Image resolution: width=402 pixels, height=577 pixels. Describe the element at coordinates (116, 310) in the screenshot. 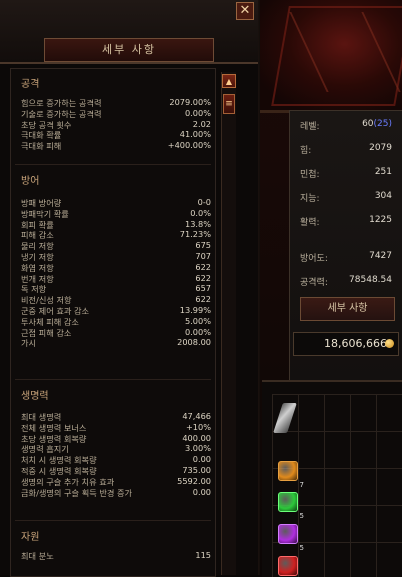

I see `stat-row: 군중 제어 효과 감소 13.99%` at that location.